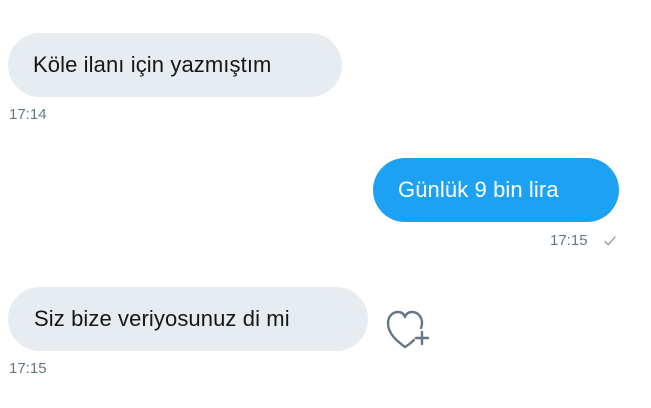 This screenshot has height=408, width=651. I want to click on heart-add-icon, so click(409, 327).